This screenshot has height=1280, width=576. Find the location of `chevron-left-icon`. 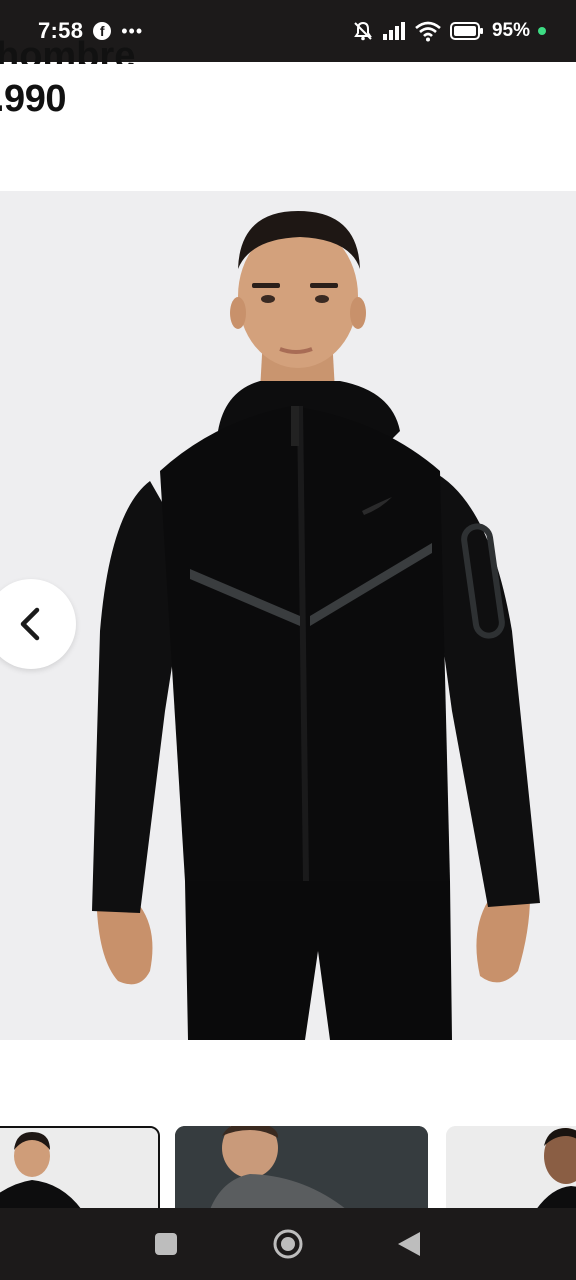

chevron-left-icon is located at coordinates (30, 624).